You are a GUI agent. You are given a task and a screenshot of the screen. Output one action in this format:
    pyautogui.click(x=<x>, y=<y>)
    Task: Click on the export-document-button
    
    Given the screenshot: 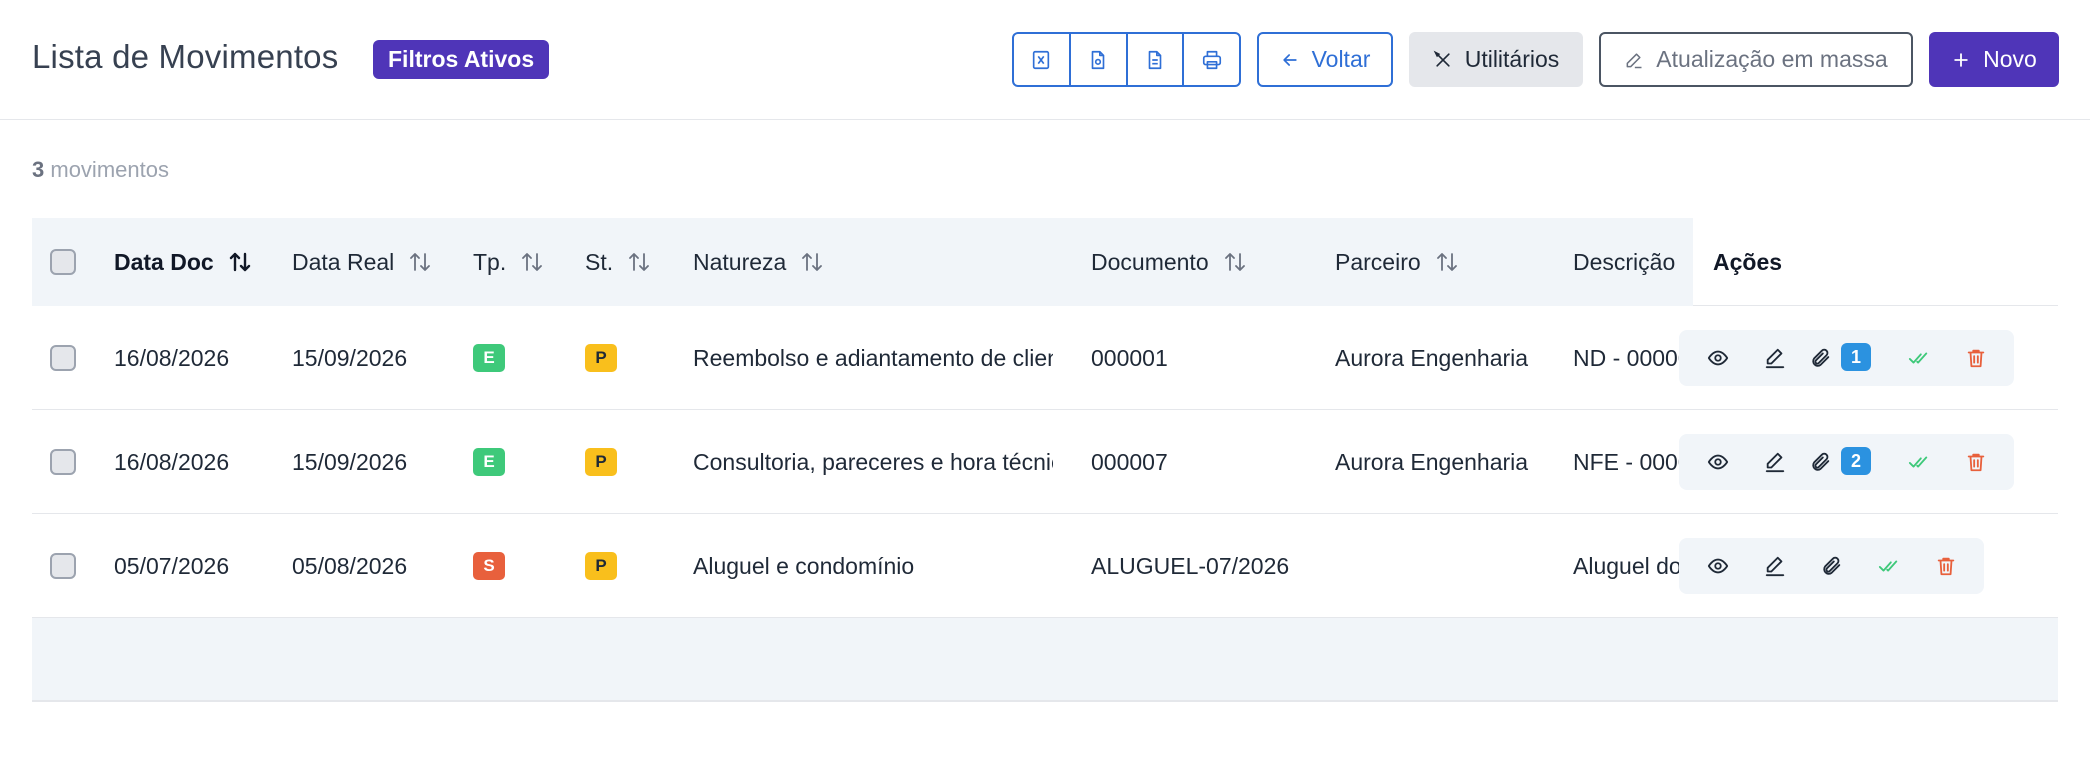 What is the action you would take?
    pyautogui.click(x=1156, y=59)
    